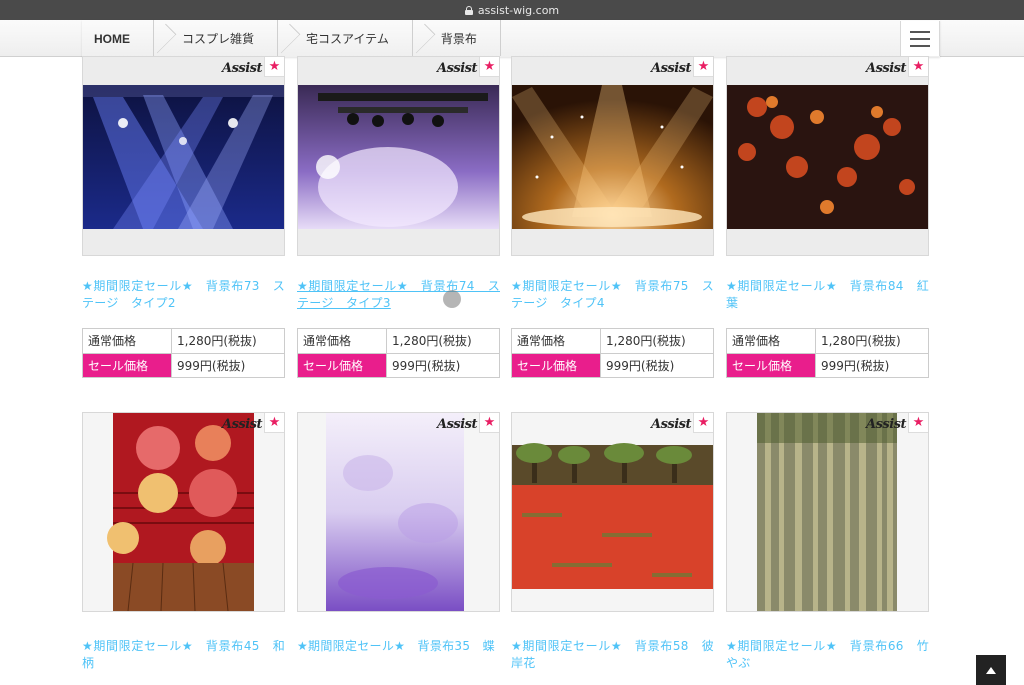  What do you see at coordinates (183, 655) in the screenshot?
I see `product-title-link: ★期間限定セール★ 背景布45 和柄` at bounding box center [183, 655].